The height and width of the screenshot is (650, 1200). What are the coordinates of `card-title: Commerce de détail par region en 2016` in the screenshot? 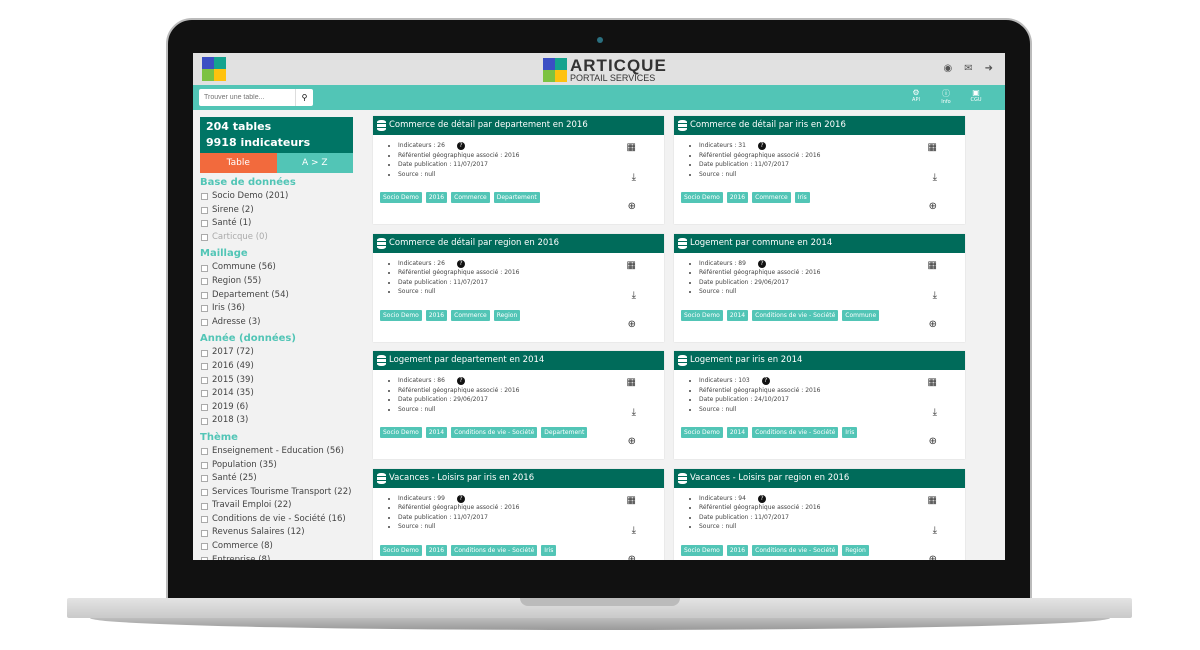 It's located at (518, 243).